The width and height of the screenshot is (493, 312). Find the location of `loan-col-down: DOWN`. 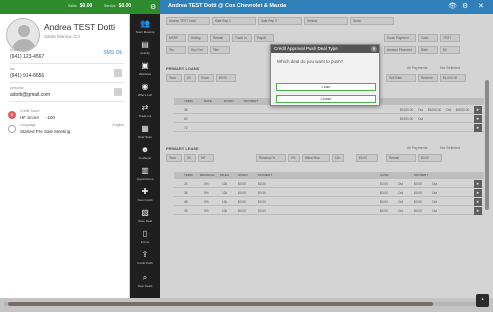

loan-col-down: DOWN is located at coordinates (229, 101).